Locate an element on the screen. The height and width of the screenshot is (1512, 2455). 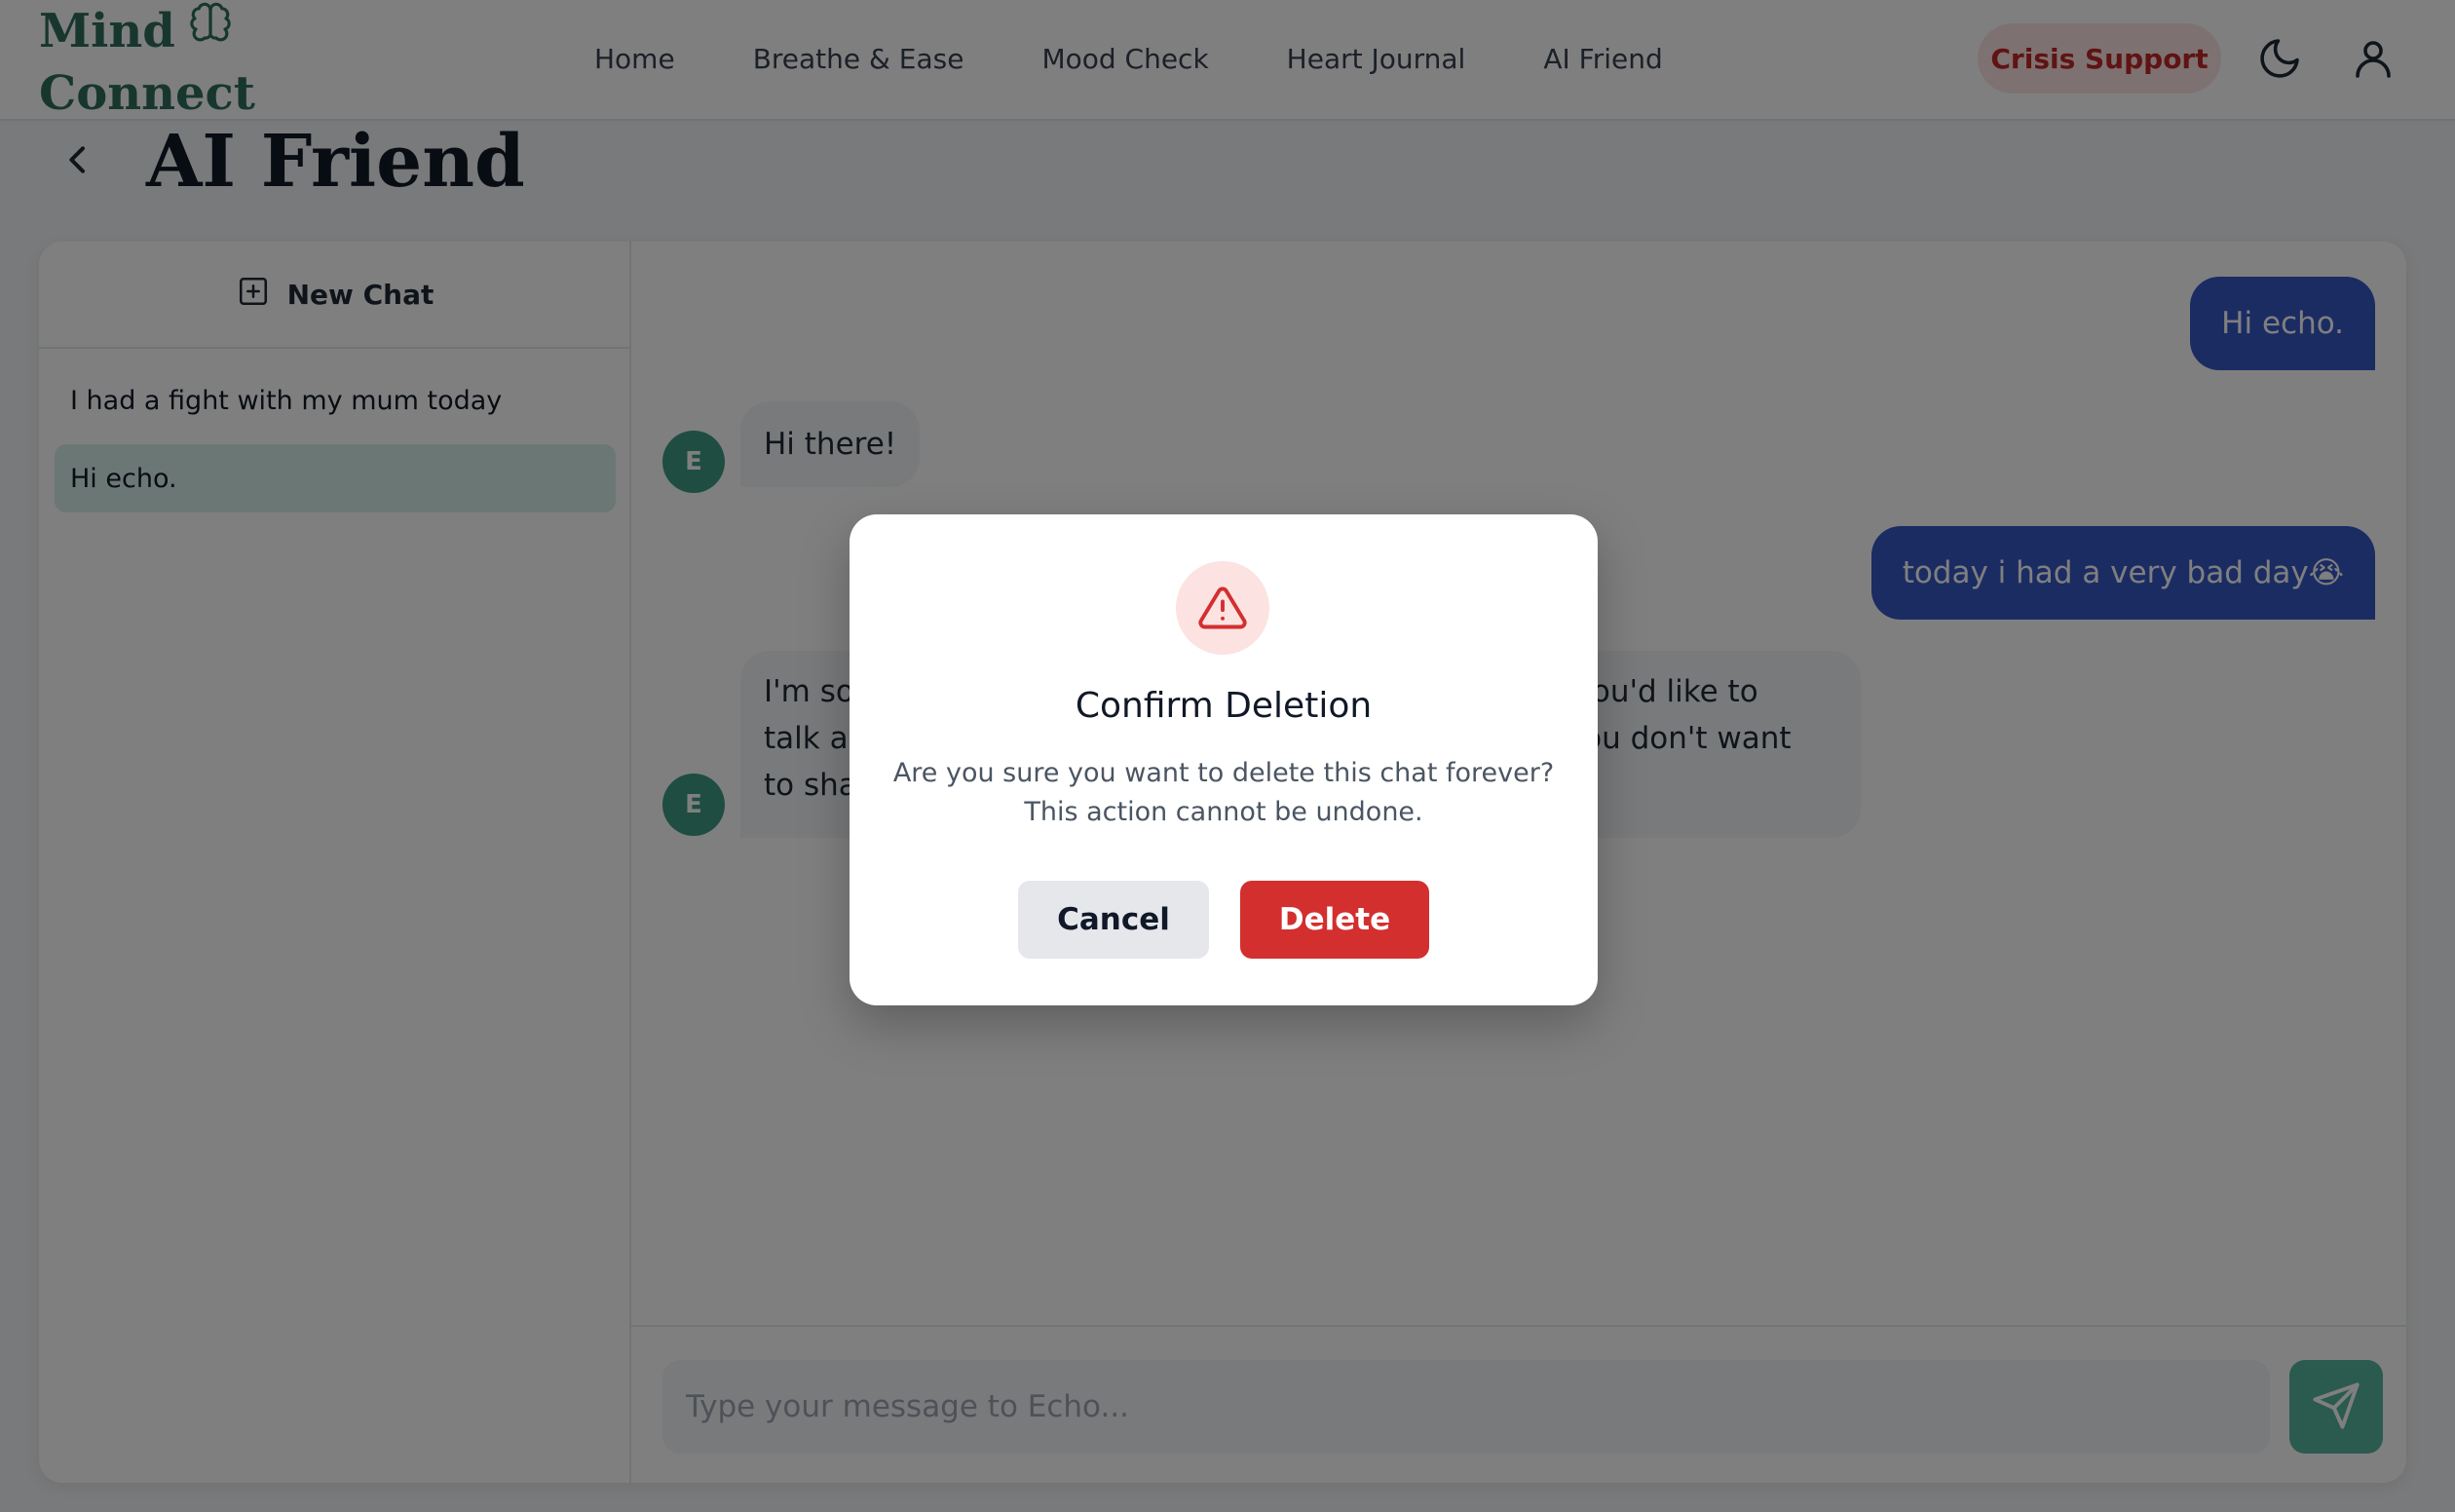
warning-triangle-icon is located at coordinates (1222, 608).